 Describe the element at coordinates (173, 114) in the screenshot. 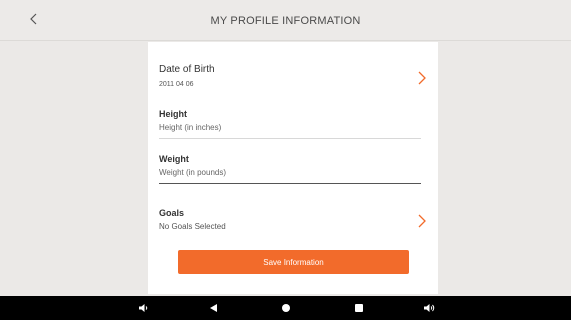

I see `height-label: Height` at that location.